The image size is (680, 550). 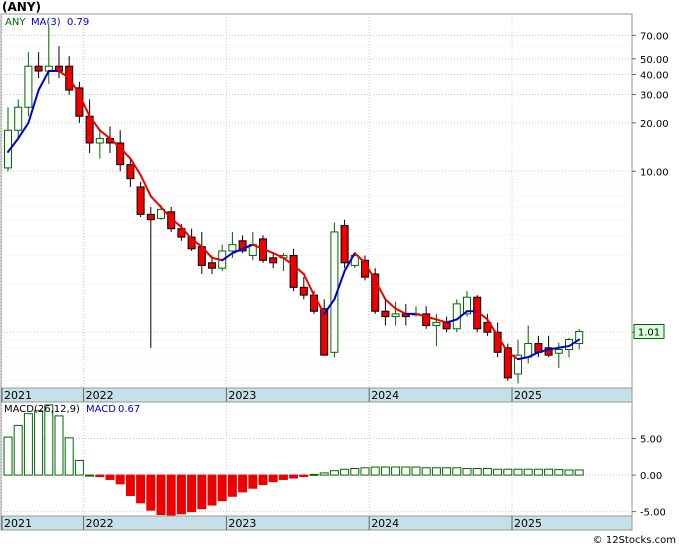 I want to click on macd-legend-title: MACD(26,12,9), so click(x=42, y=409).